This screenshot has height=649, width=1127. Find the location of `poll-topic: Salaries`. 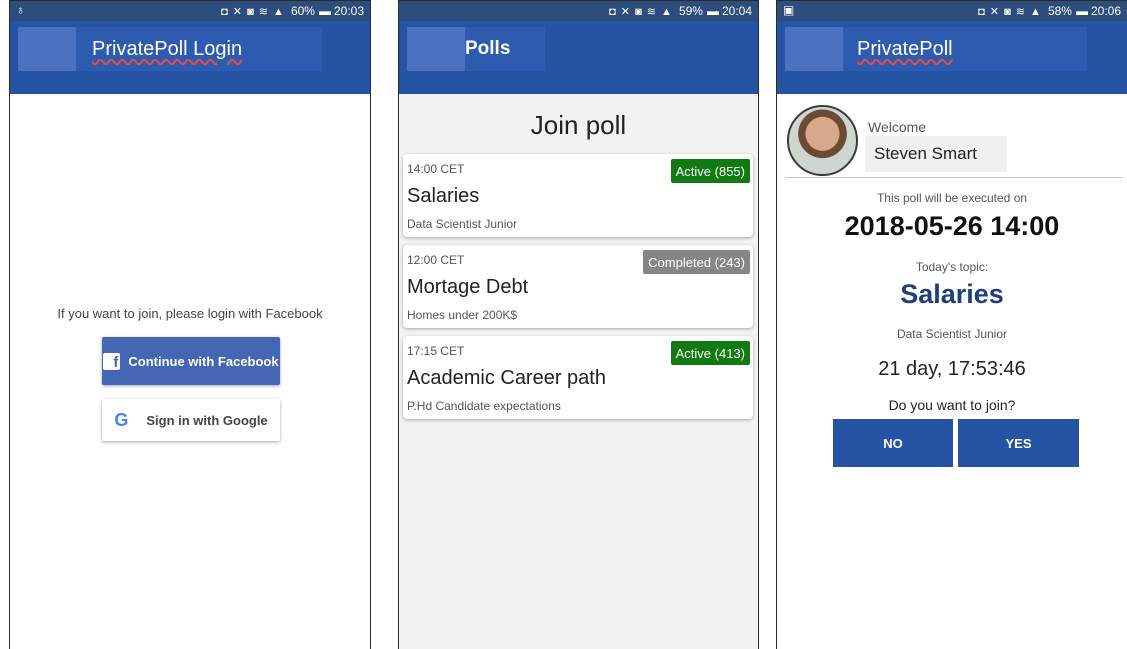

poll-topic: Salaries is located at coordinates (952, 294).